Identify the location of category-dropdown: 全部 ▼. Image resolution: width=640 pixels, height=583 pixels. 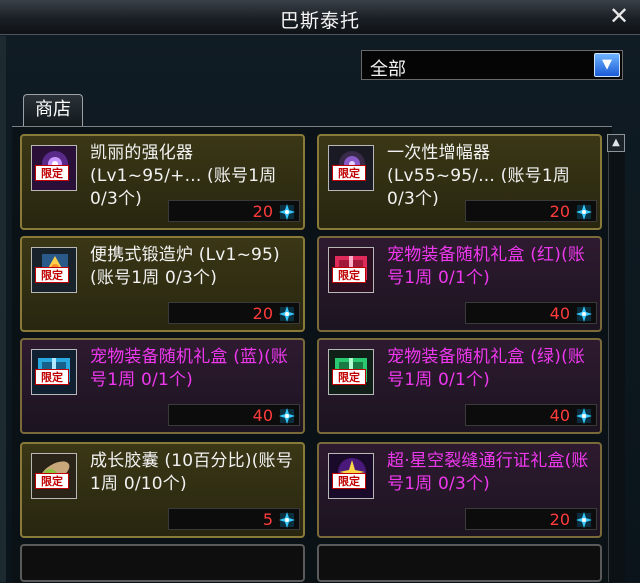
(492, 65).